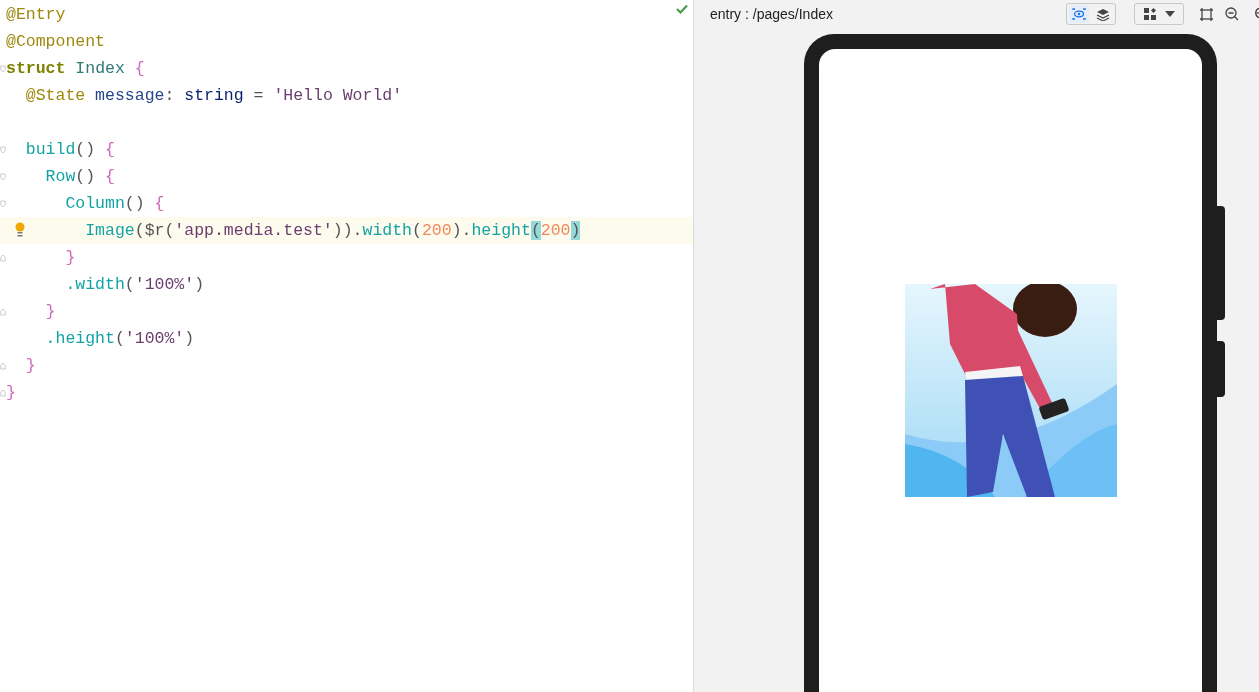 The image size is (1259, 692). I want to click on frame-icon, so click(1206, 14).